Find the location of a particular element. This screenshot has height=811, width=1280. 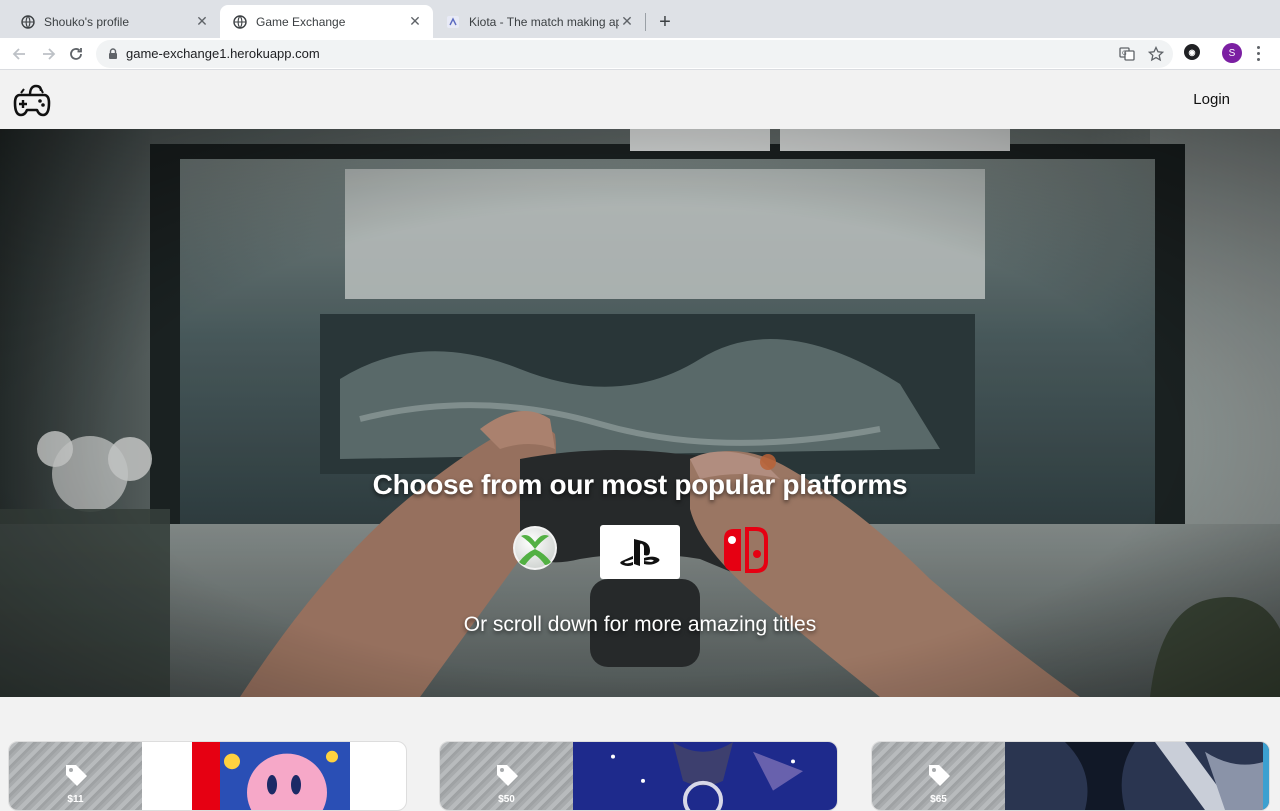

tab-shouko-profile: Shouko's profile ✕ is located at coordinates (114, 21).